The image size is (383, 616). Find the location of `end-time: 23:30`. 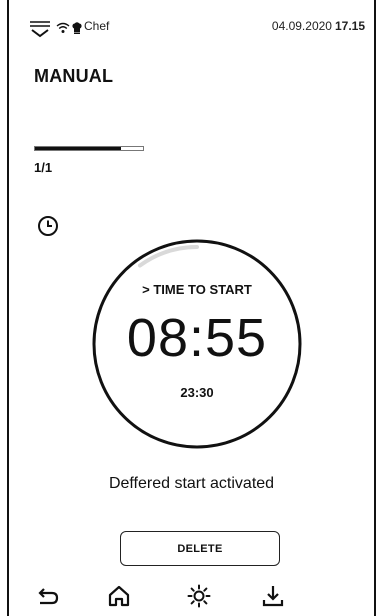

end-time: 23:30 is located at coordinates (197, 392).